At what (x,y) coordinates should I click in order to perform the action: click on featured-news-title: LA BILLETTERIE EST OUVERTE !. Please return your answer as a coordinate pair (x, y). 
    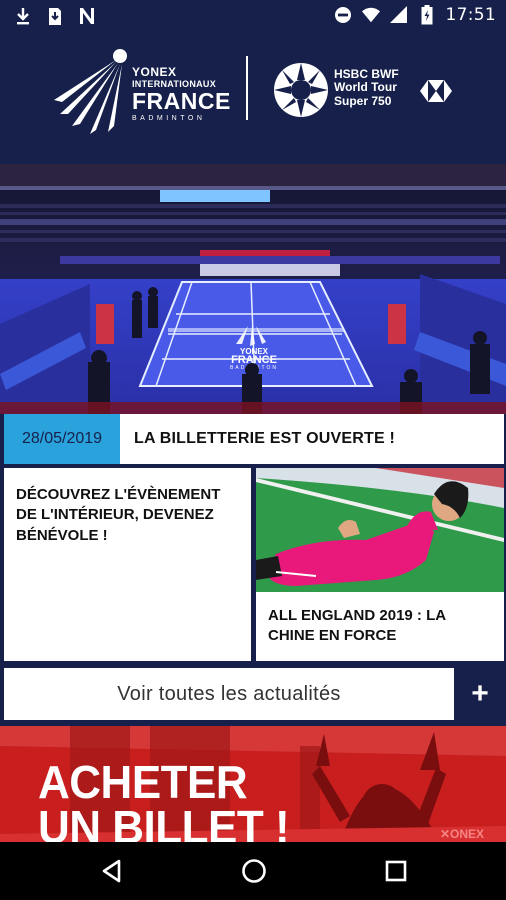
    Looking at the image, I should click on (265, 438).